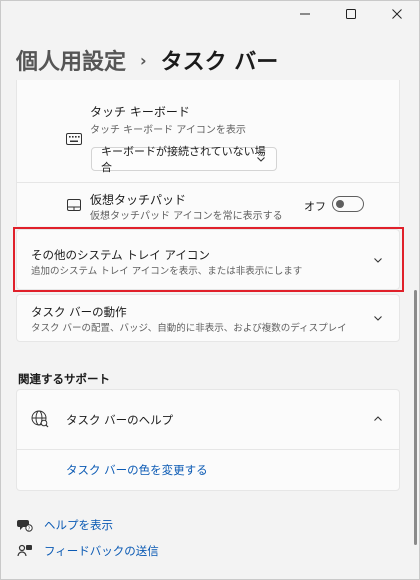 The image size is (420, 580). What do you see at coordinates (40, 419) in the screenshot?
I see `globe-icon` at bounding box center [40, 419].